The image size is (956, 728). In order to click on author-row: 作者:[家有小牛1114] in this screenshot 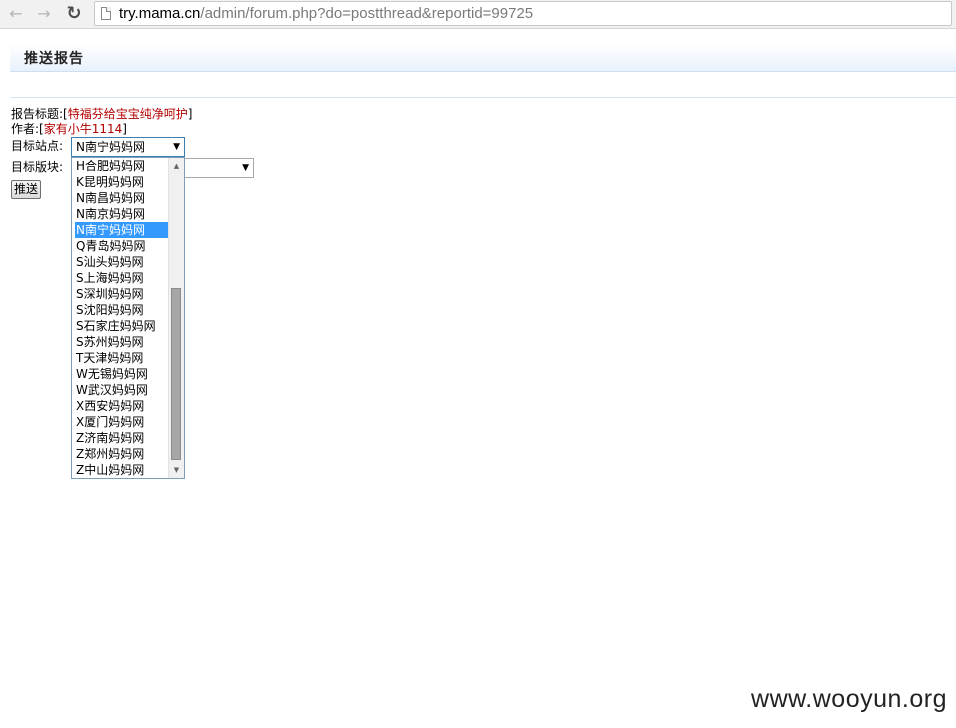, I will do `click(69, 129)`.